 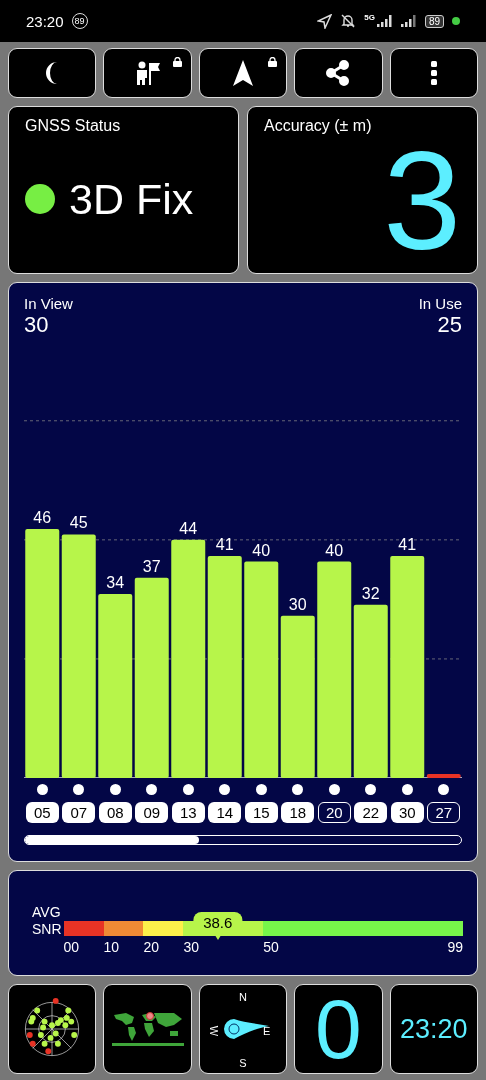 What do you see at coordinates (243, 1063) in the screenshot?
I see `south-label: S` at bounding box center [243, 1063].